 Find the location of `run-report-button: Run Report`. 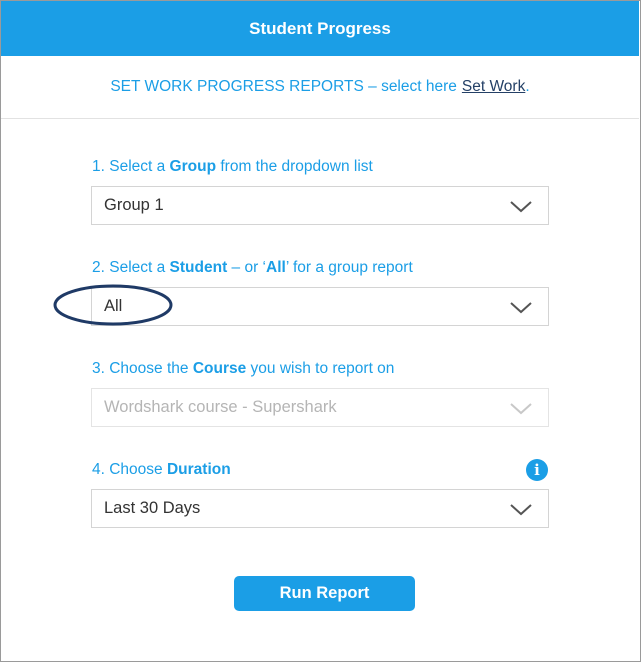

run-report-button: Run Report is located at coordinates (324, 593).